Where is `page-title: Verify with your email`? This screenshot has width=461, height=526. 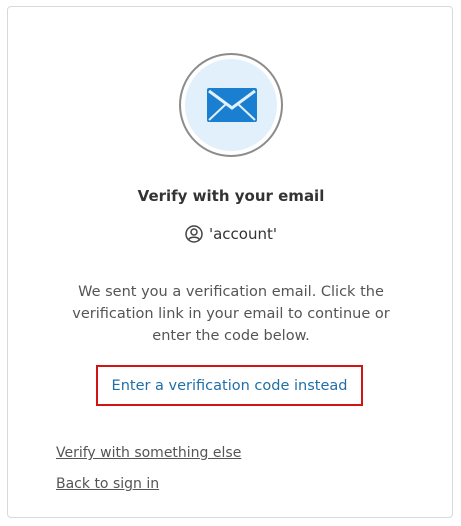
page-title: Verify with your email is located at coordinates (231, 196).